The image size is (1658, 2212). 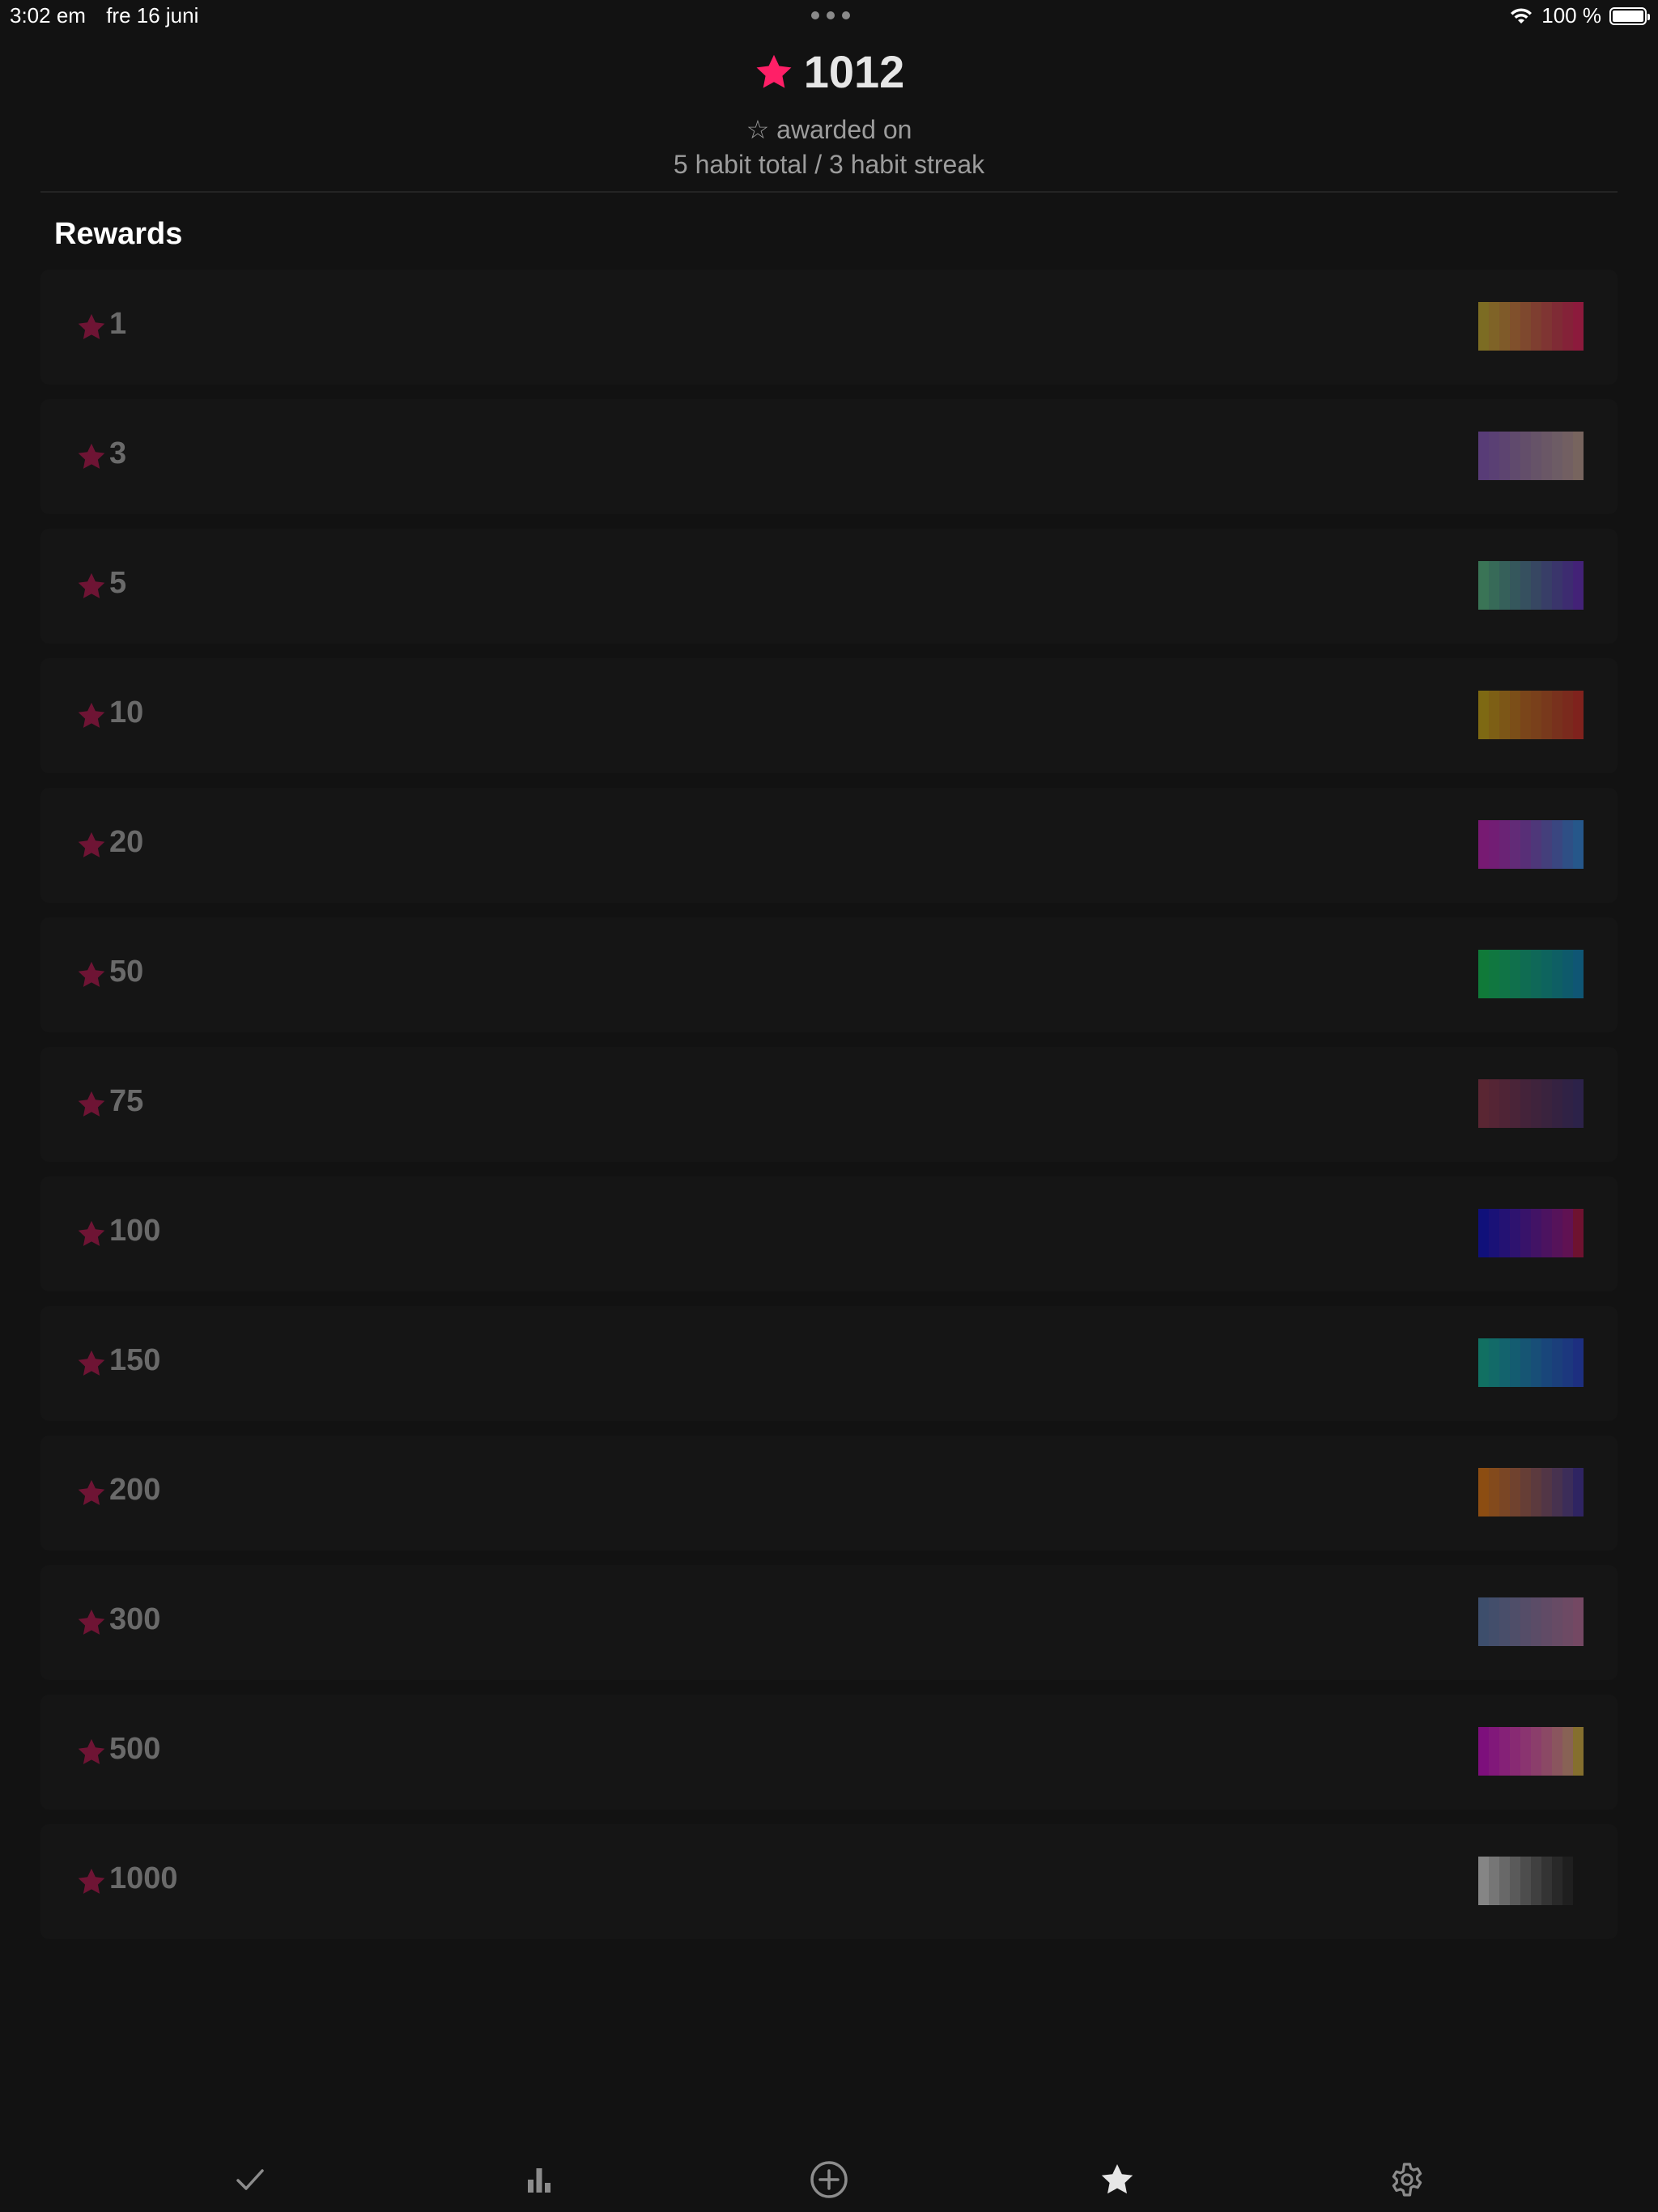 I want to click on reward-value: 75, so click(x=126, y=1101).